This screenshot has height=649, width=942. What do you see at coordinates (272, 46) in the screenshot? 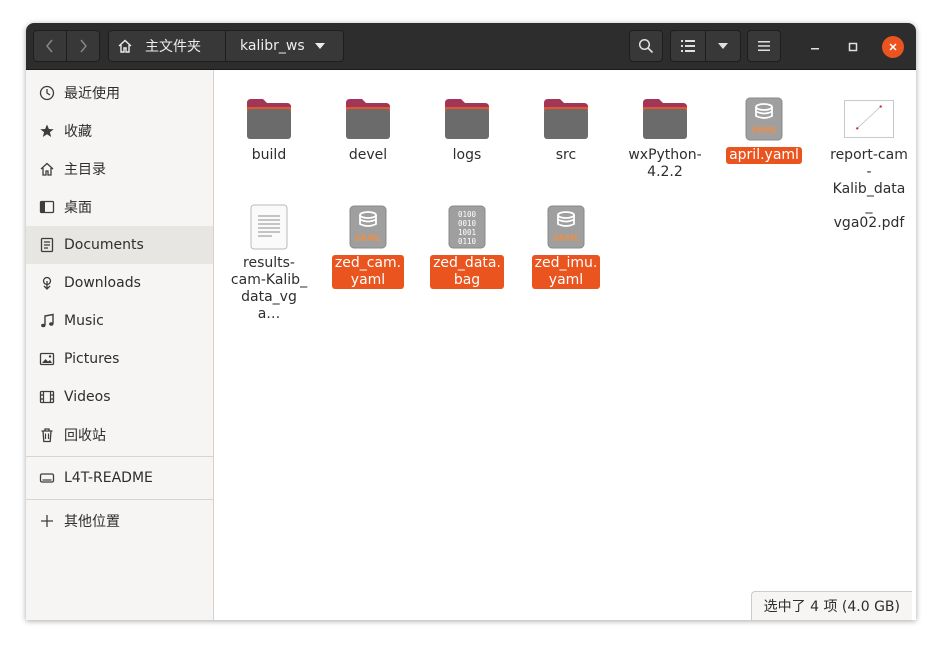
I see `path-current-label: kalibr_ws` at bounding box center [272, 46].